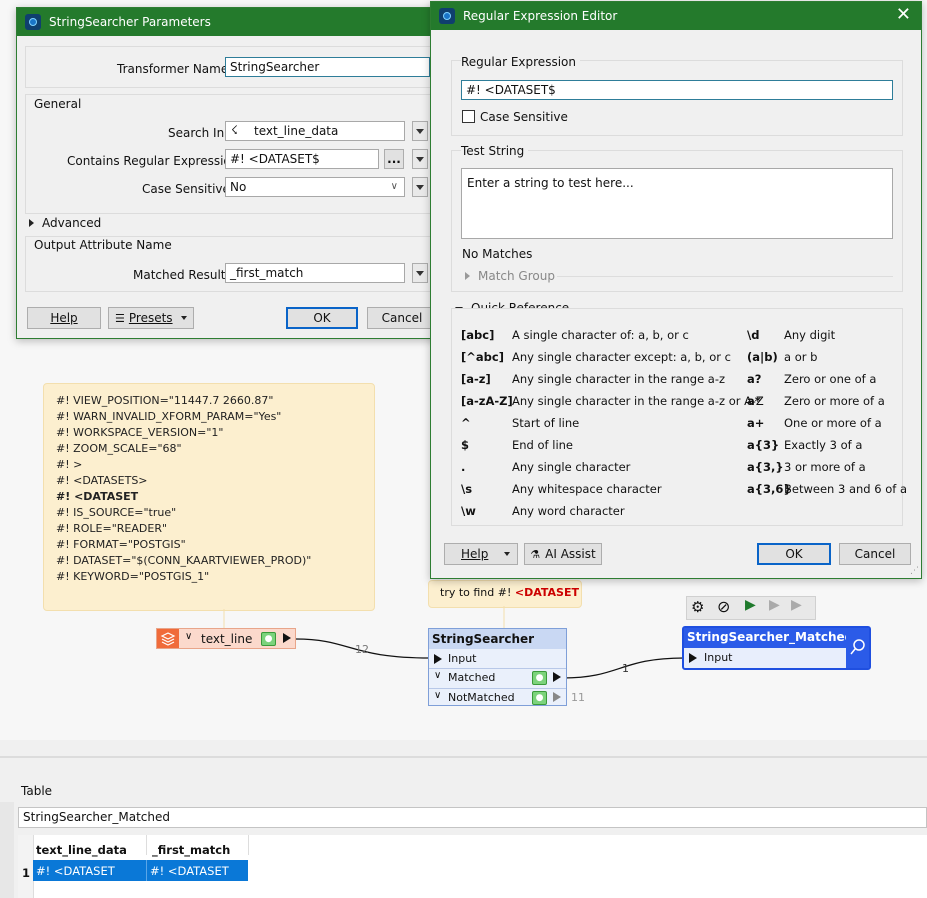  I want to click on inspector-node: StringSearcher_Matched Input, so click(776, 648).